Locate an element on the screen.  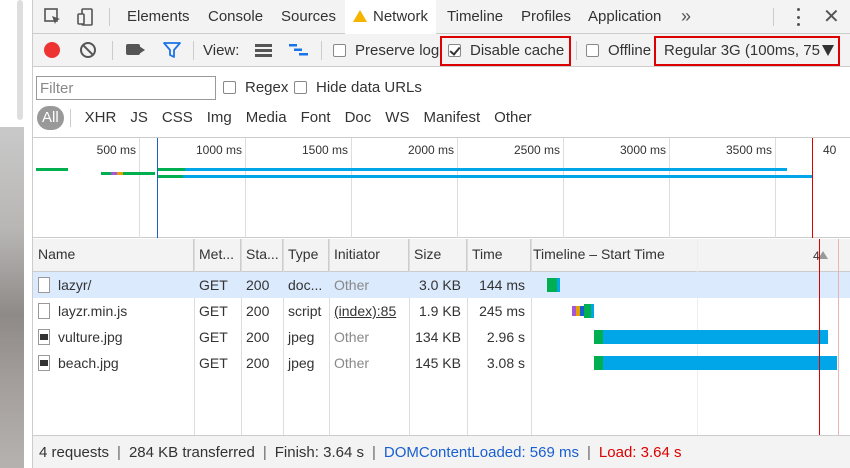
waterfall-finish-line is located at coordinates (838, 337).